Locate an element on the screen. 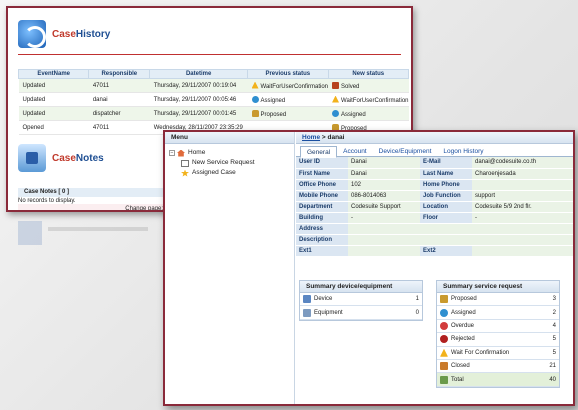 The height and width of the screenshot is (410, 578). responsible-cell: danai is located at coordinates (119, 99).